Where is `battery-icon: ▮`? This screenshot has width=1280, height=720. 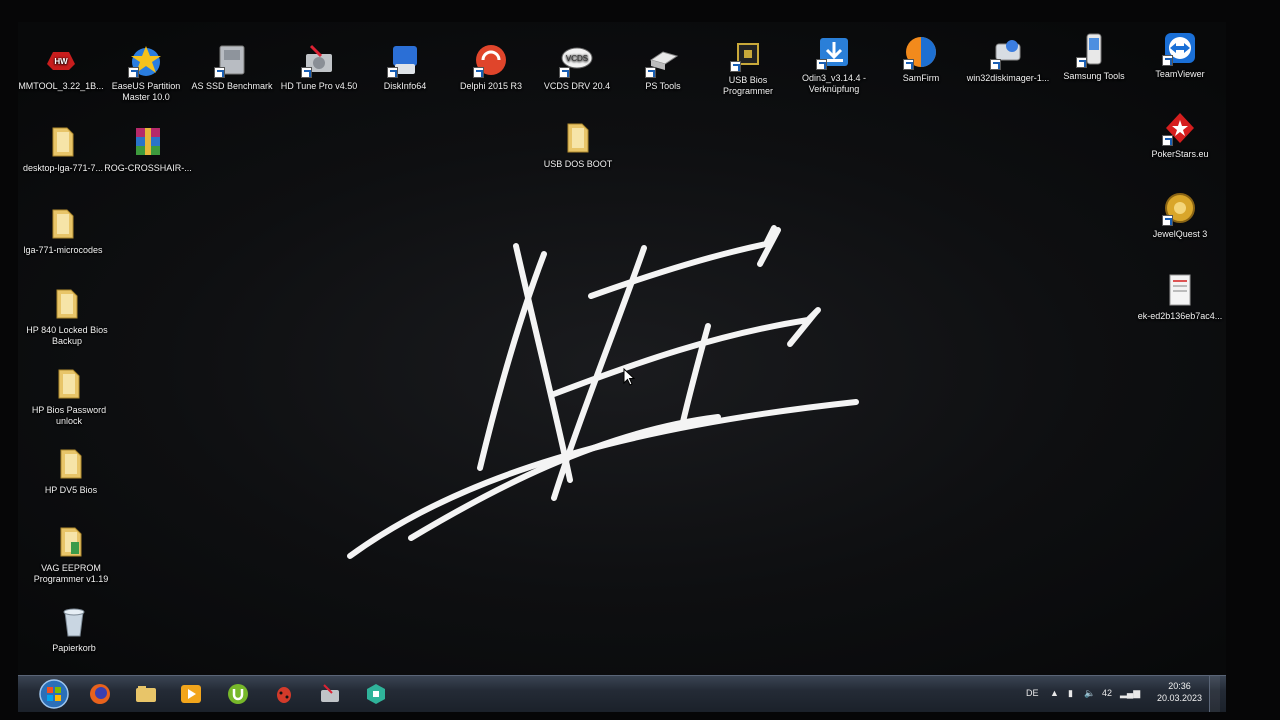 battery-icon: ▮ is located at coordinates (1070, 693).